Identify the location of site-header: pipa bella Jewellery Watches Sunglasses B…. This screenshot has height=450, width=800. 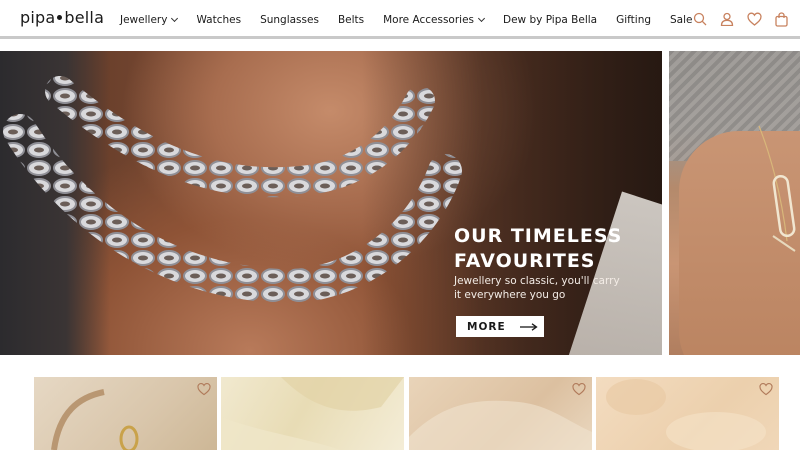
(400, 19).